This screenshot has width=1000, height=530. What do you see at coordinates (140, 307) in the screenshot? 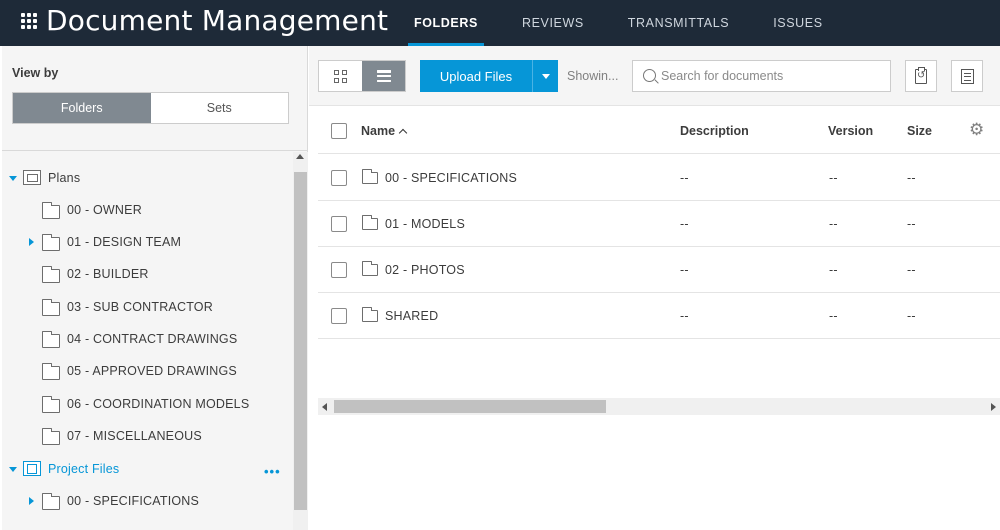
I see `tree-item-label: 03 - SUB CONTRACTOR` at bounding box center [140, 307].